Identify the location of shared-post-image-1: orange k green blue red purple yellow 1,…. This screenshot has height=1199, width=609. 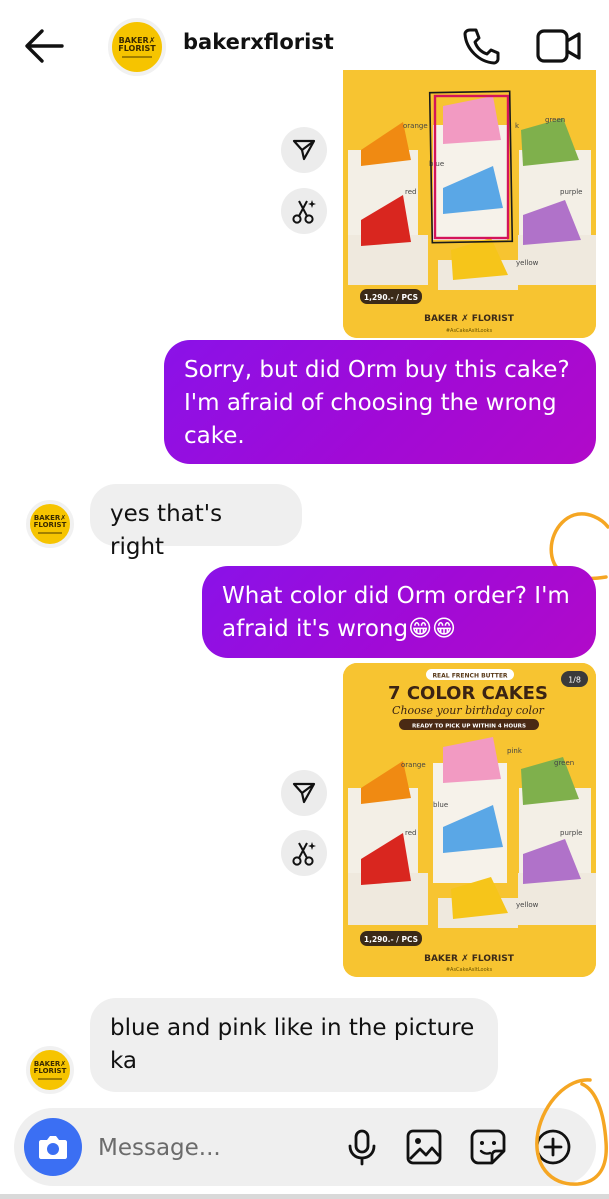
(469, 204).